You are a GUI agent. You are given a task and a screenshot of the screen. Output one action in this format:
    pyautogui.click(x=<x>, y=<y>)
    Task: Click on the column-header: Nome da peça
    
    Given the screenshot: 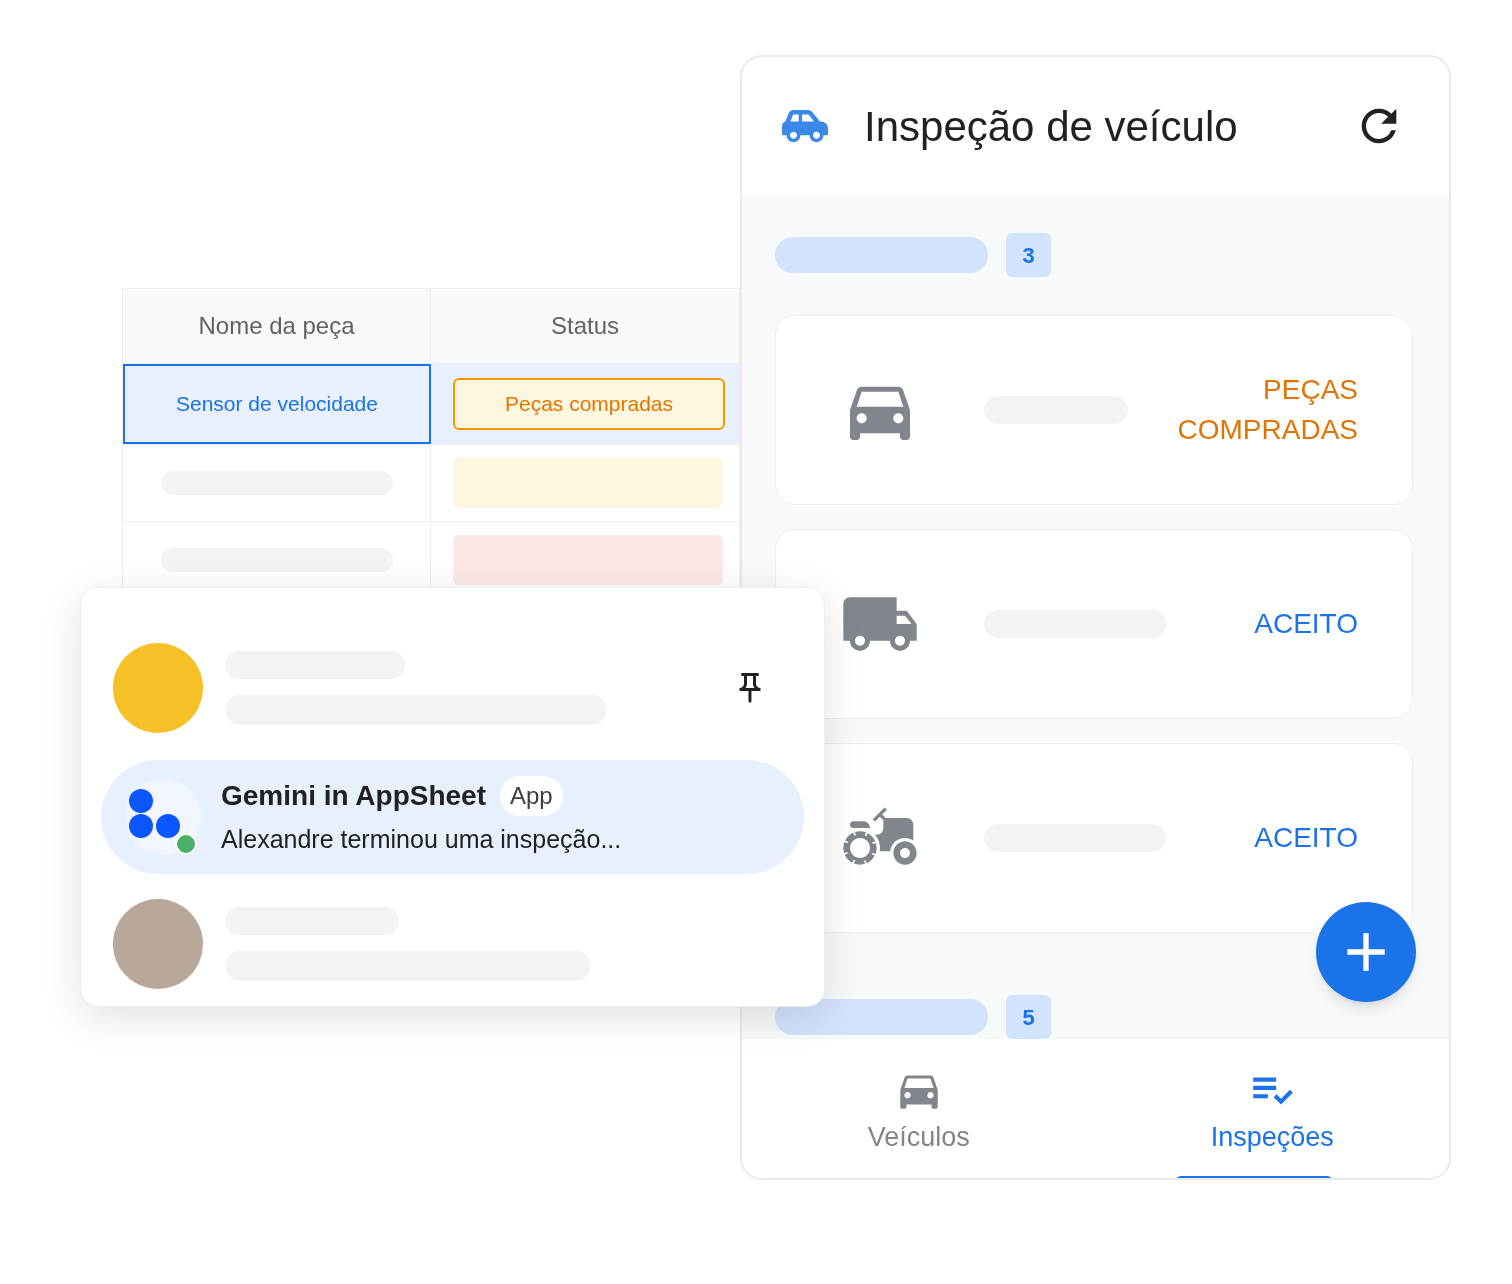 What is the action you would take?
    pyautogui.click(x=276, y=326)
    